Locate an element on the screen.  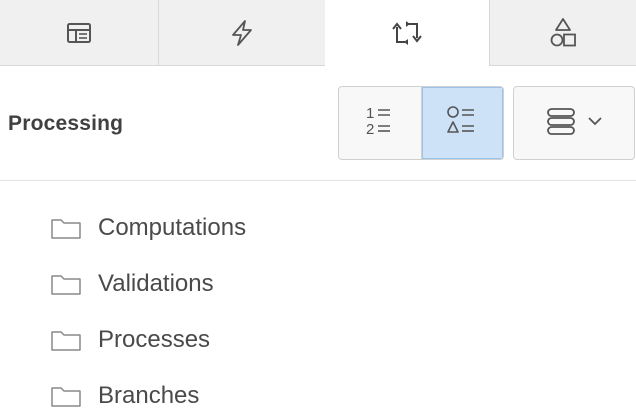
tab-shared-components is located at coordinates (563, 33).